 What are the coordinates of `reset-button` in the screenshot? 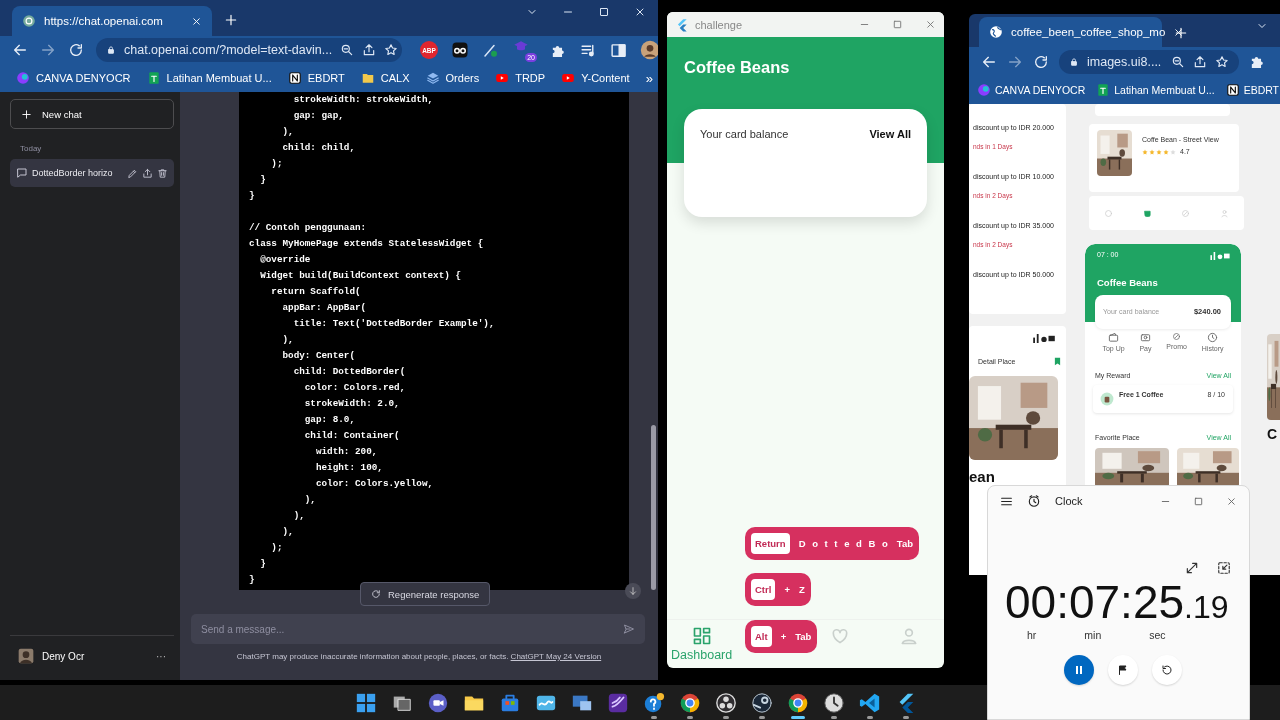 It's located at (1167, 670).